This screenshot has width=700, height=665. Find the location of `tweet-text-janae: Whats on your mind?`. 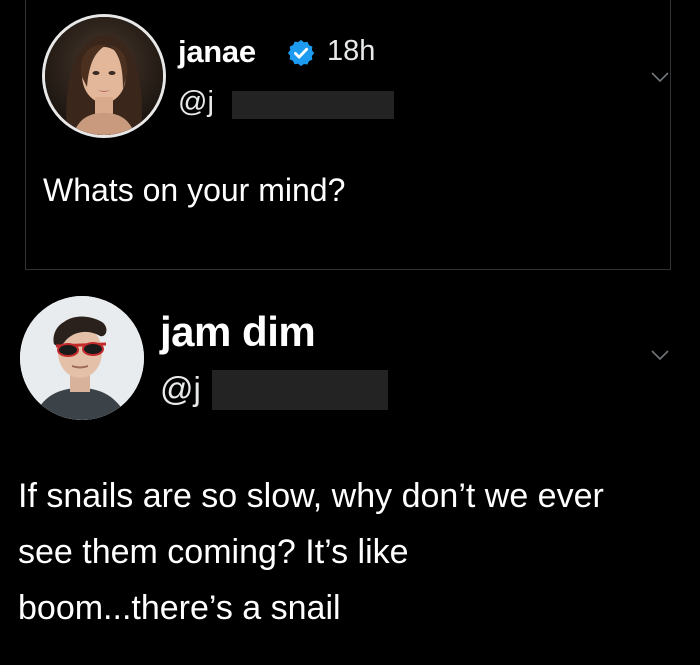

tweet-text-janae: Whats on your mind? is located at coordinates (194, 190).